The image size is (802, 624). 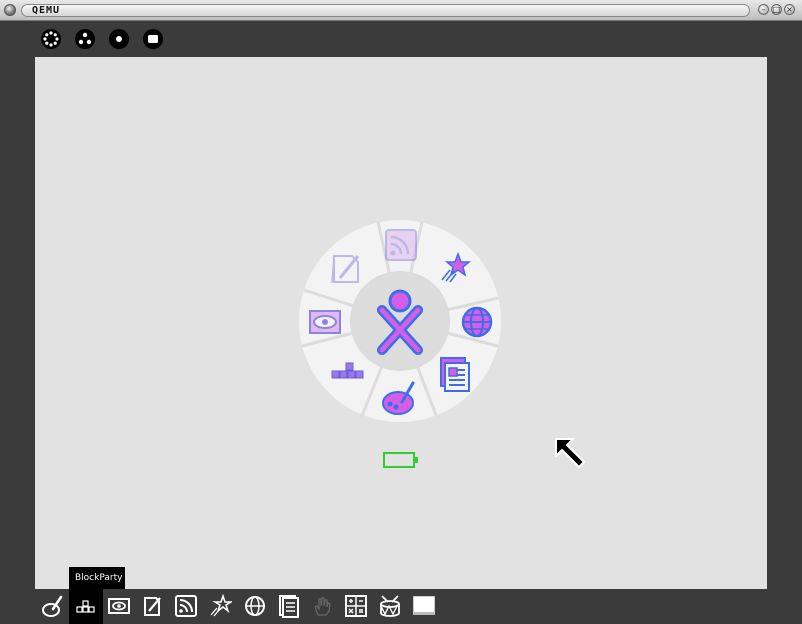 I want to click on activity-browse, so click(x=255, y=605).